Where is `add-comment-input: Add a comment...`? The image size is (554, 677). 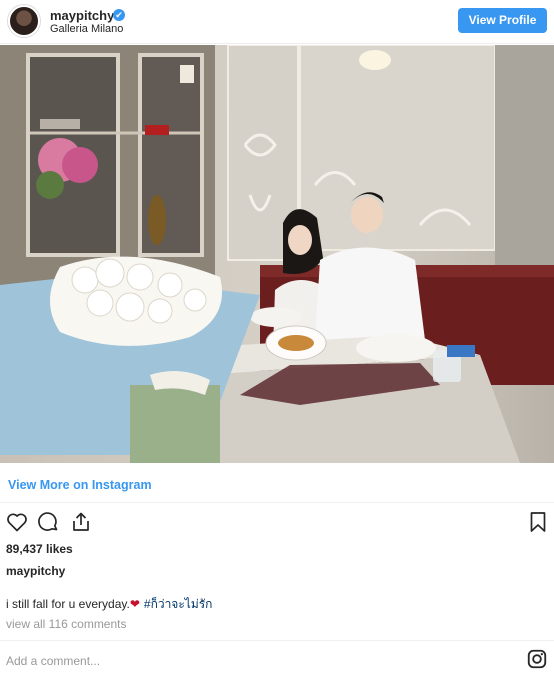 add-comment-input: Add a comment... is located at coordinates (53, 661).